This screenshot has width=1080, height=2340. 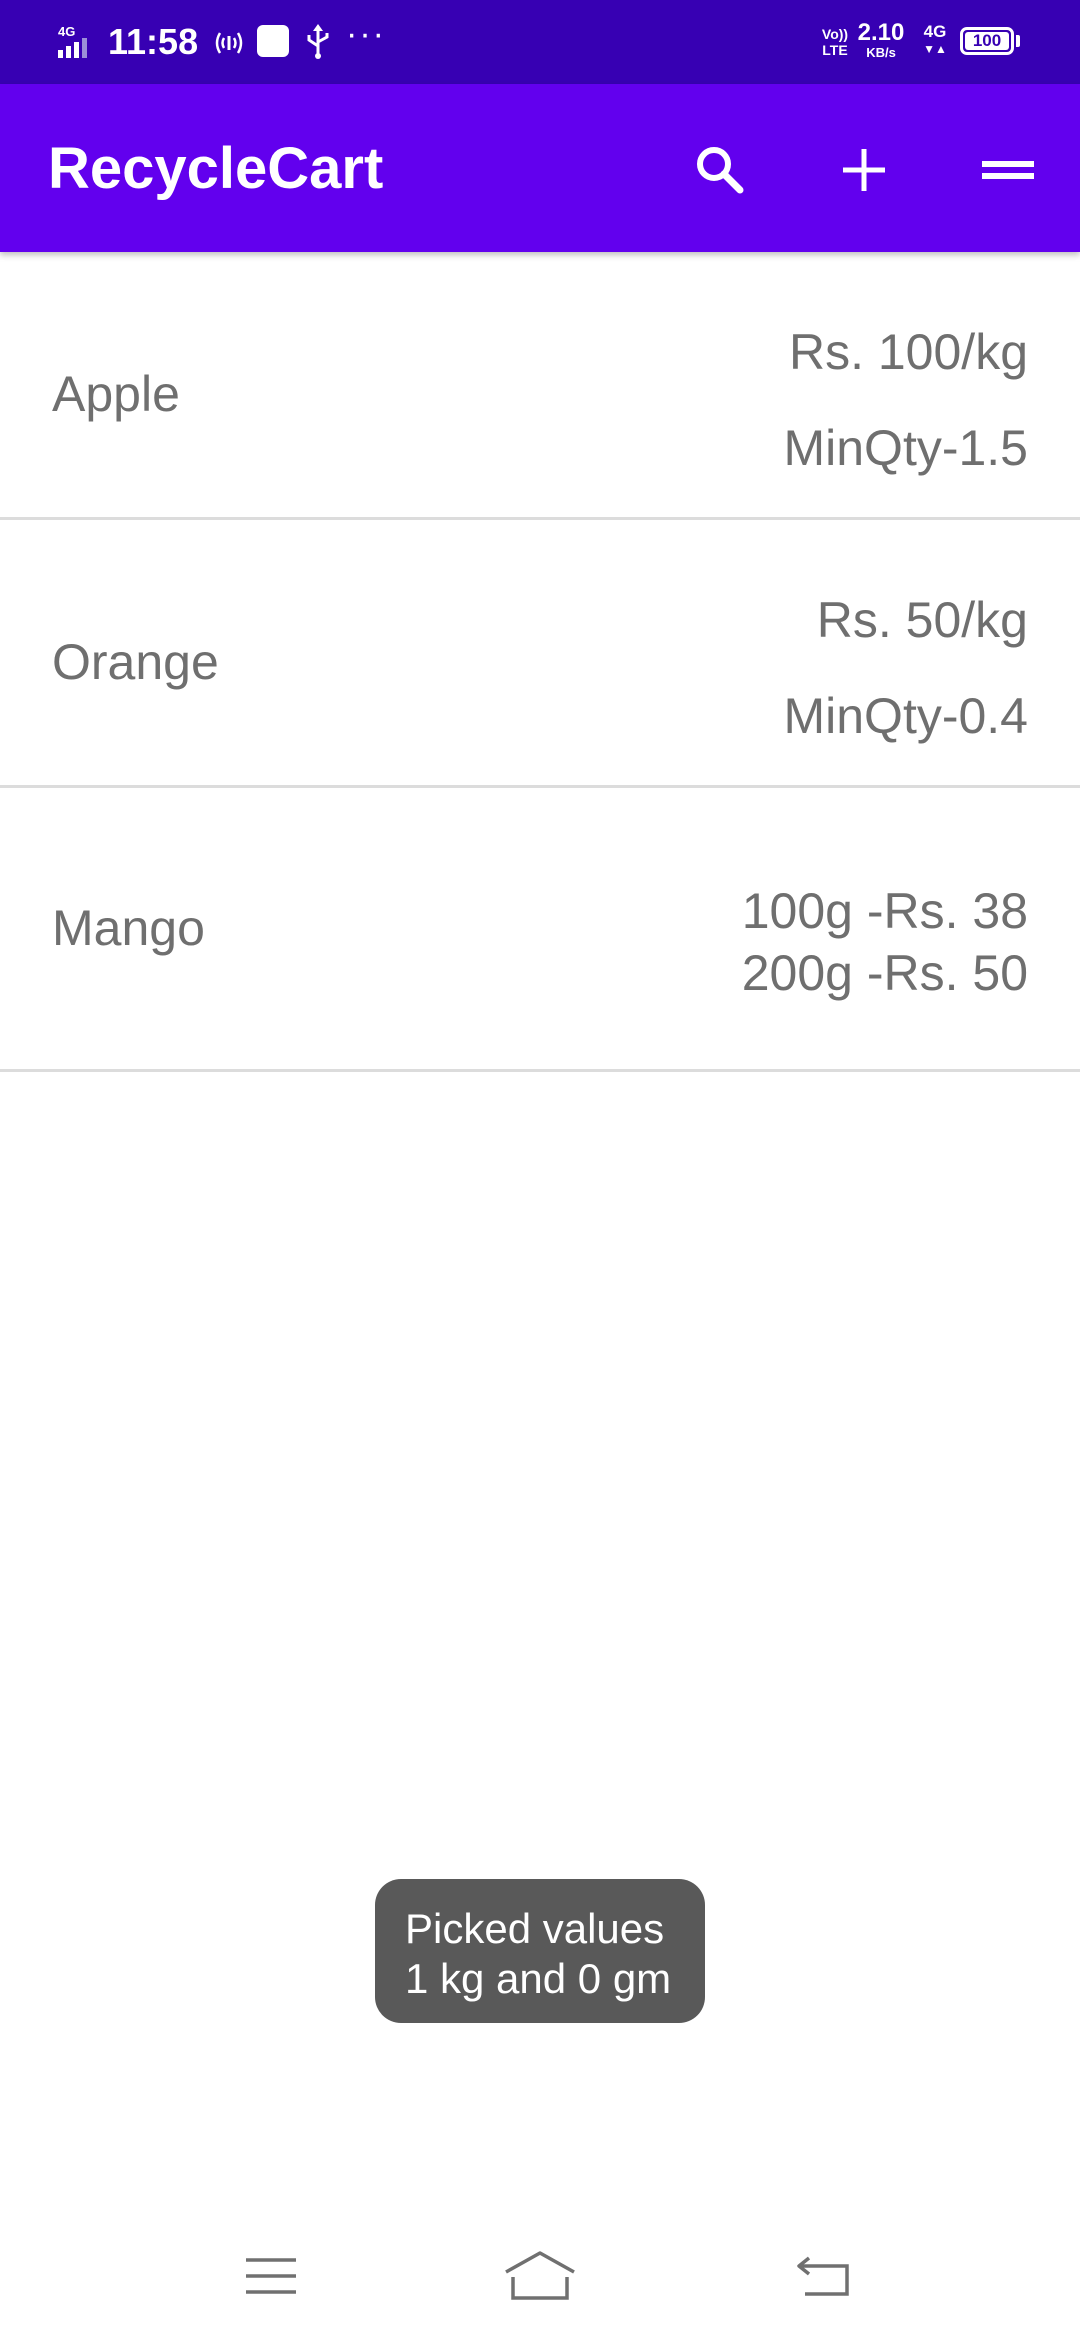 I want to click on product-price-tier: 200g -Rs. 50, so click(x=884, y=973).